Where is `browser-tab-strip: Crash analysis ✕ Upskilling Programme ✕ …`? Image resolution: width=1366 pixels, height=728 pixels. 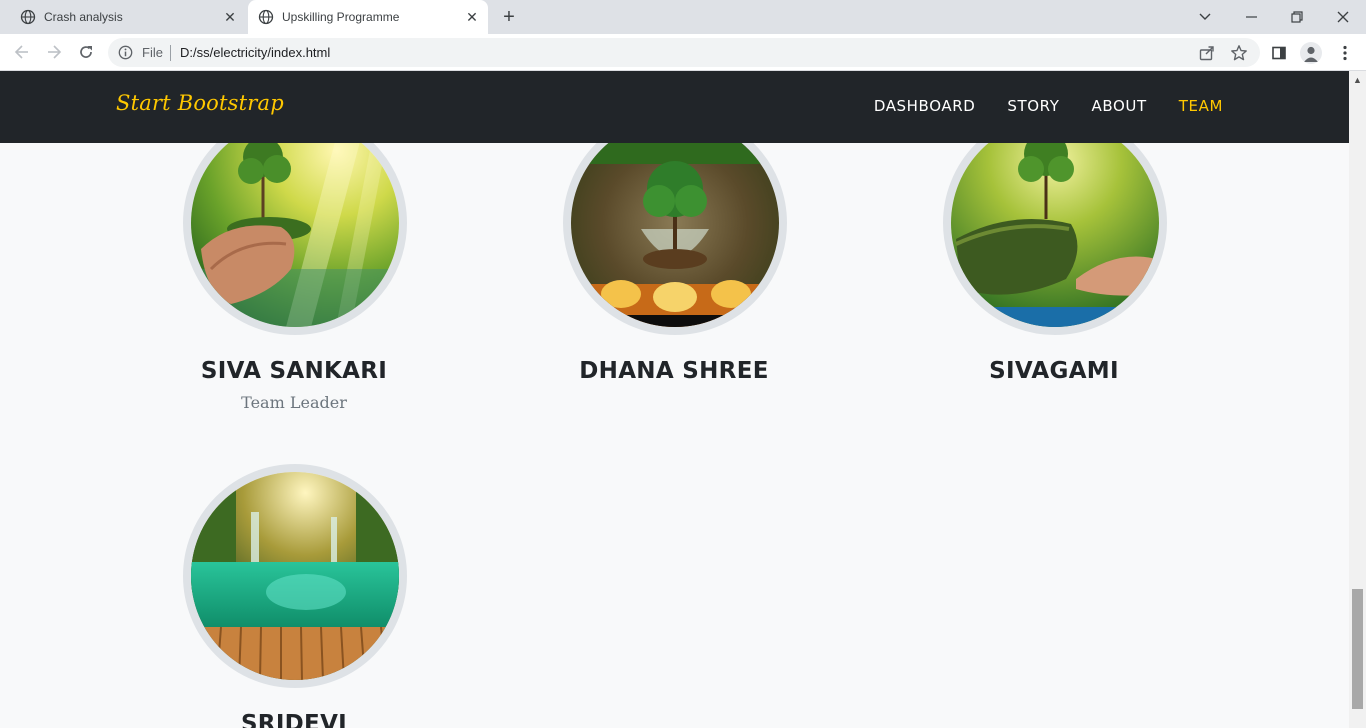 browser-tab-strip: Crash analysis ✕ Upskilling Programme ✕ … is located at coordinates (683, 17).